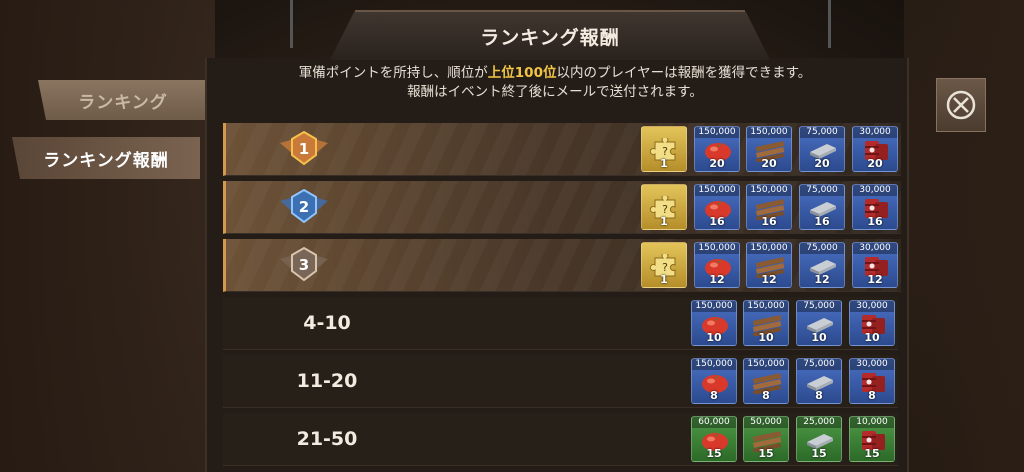 The width and height of the screenshot is (1024, 472). Describe the element at coordinates (555, 92) in the screenshot. I see `desc-line2: 報酬はイベント終了後にメールで送付されます。` at that location.